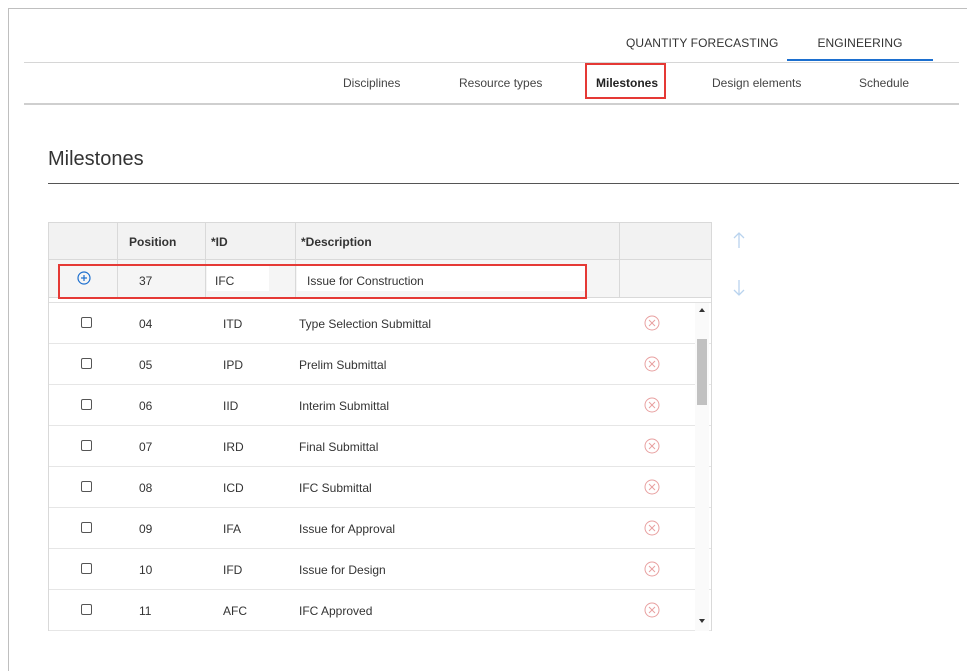  Describe the element at coordinates (322, 281) in the screenshot. I see `new-row-highlight-box` at that location.